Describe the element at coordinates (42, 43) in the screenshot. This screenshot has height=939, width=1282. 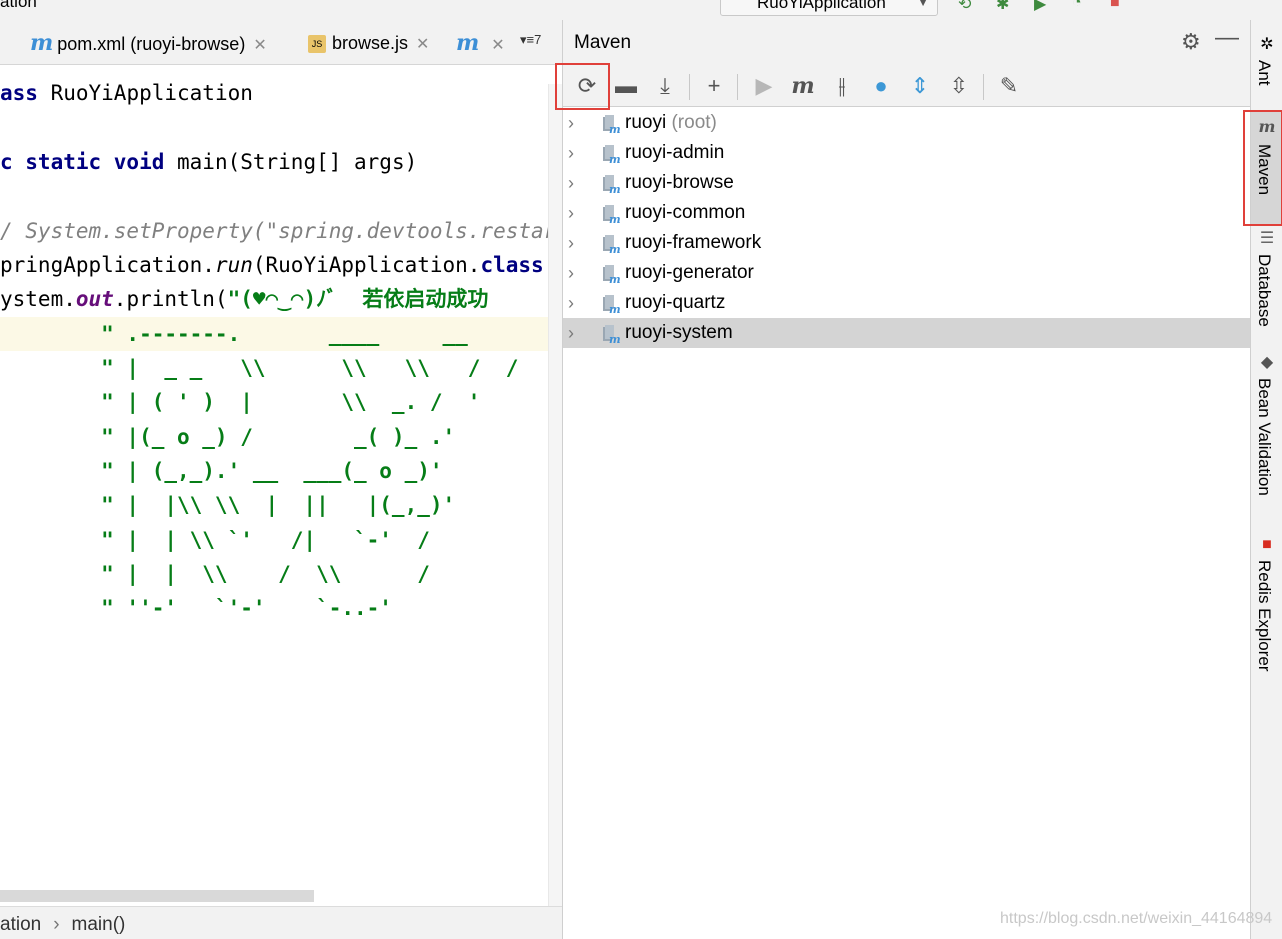
I see `maven-icon: m` at that location.